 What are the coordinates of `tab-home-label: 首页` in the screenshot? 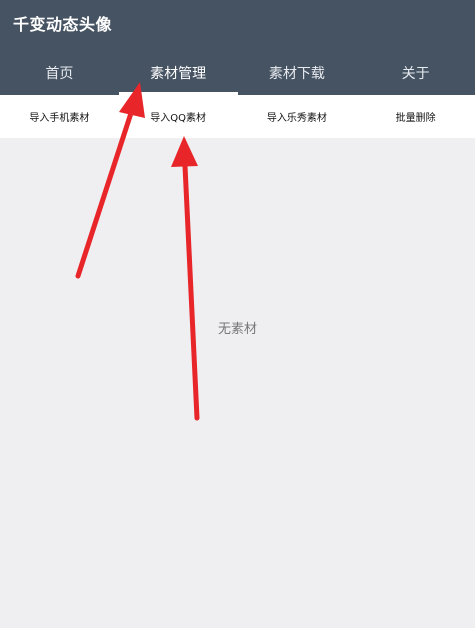 It's located at (59, 73).